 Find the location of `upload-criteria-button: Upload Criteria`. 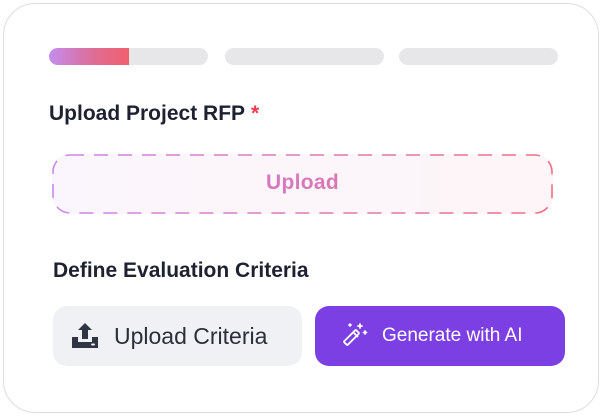

upload-criteria-button: Upload Criteria is located at coordinates (177, 336).